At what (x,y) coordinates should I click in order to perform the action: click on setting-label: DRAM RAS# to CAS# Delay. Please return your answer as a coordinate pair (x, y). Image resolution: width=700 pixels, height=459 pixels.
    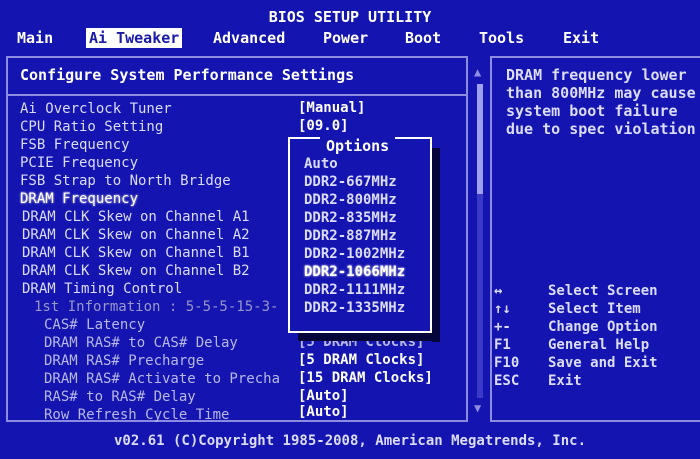
    Looking at the image, I should click on (141, 343).